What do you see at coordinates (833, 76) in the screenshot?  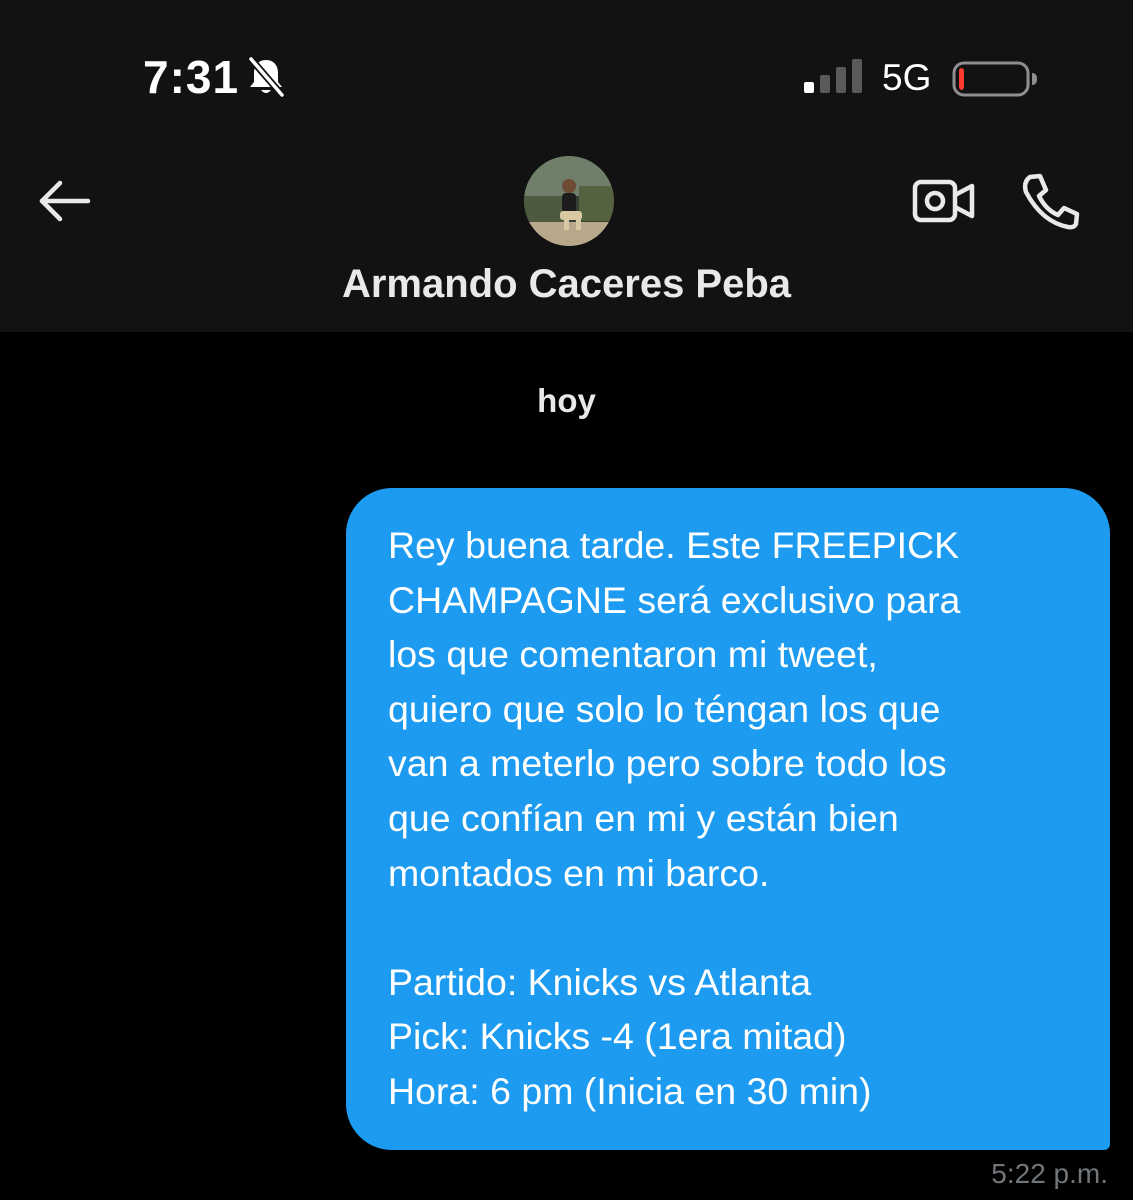 I see `signal-icon` at bounding box center [833, 76].